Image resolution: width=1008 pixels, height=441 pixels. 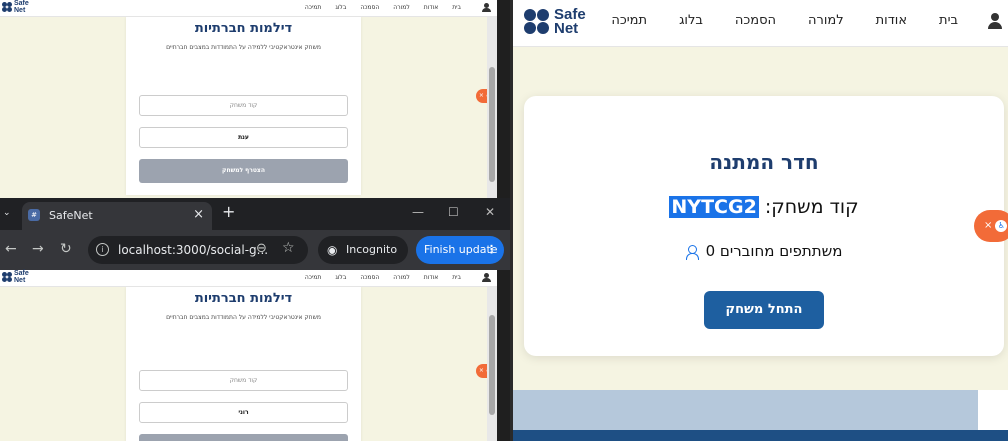 I want to click on footer-bar, so click(x=760, y=435).